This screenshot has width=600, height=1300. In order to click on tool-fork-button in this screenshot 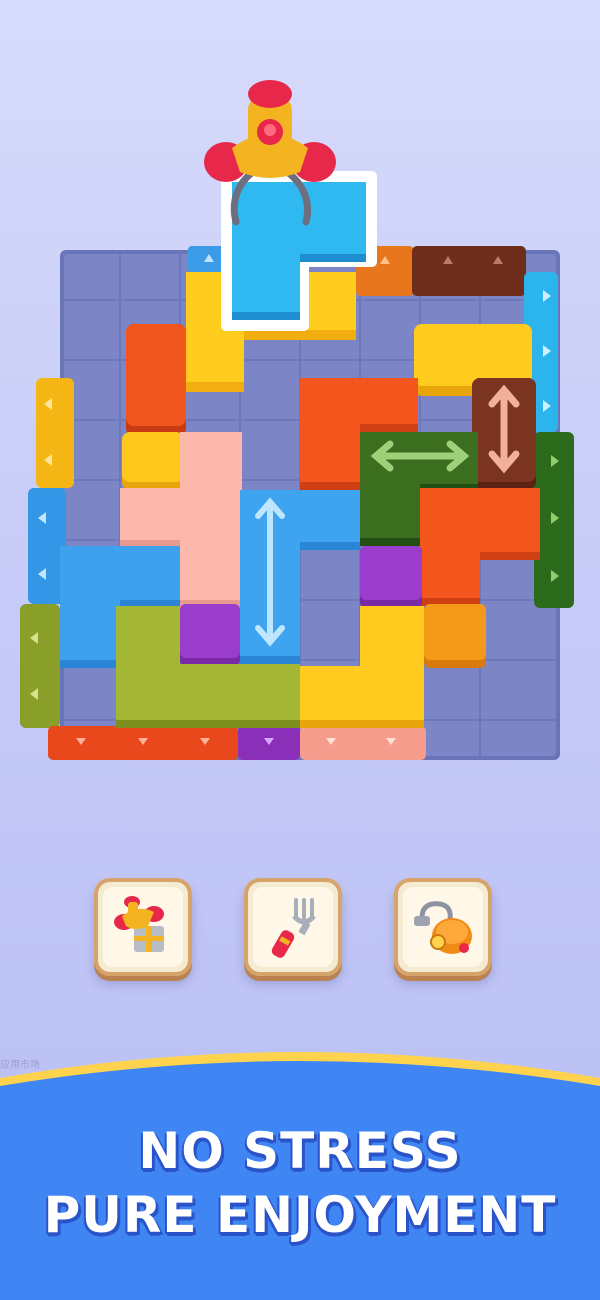, I will do `click(293, 927)`.